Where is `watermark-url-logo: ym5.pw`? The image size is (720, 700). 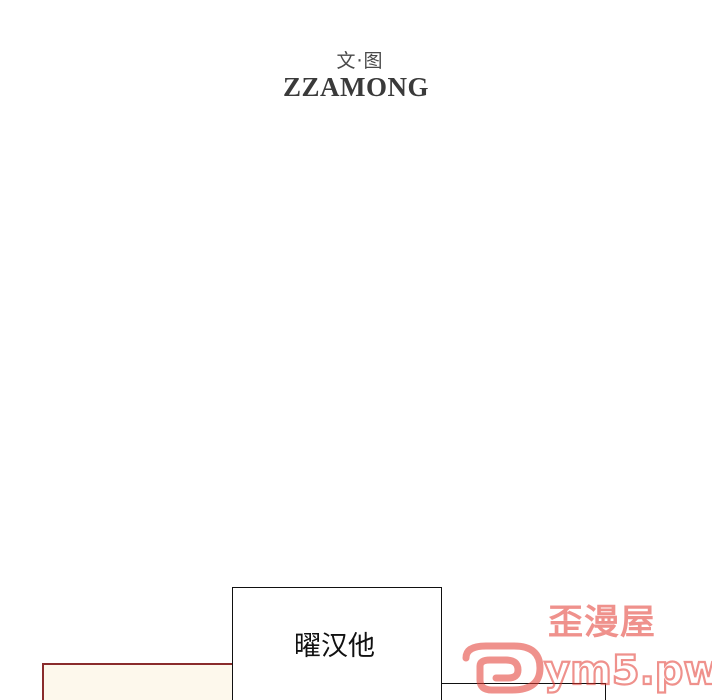 watermark-url-logo: ym5.pw is located at coordinates (587, 668).